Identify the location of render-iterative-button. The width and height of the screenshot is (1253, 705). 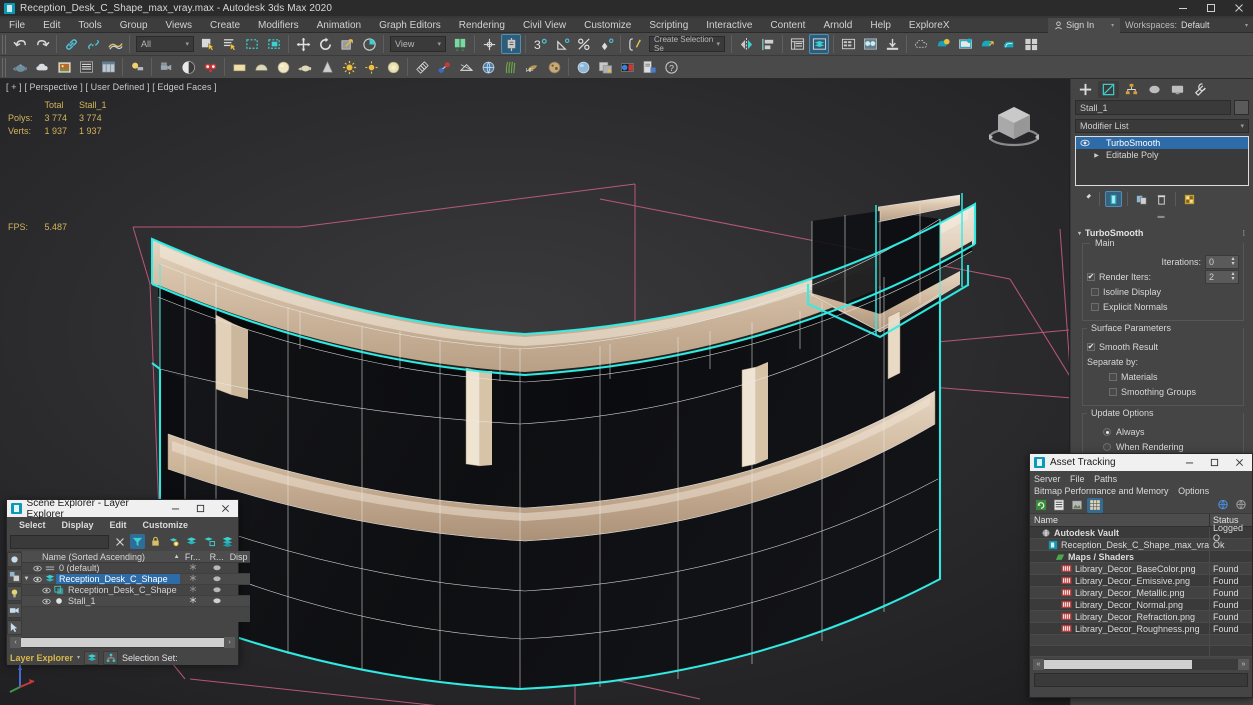
(987, 44).